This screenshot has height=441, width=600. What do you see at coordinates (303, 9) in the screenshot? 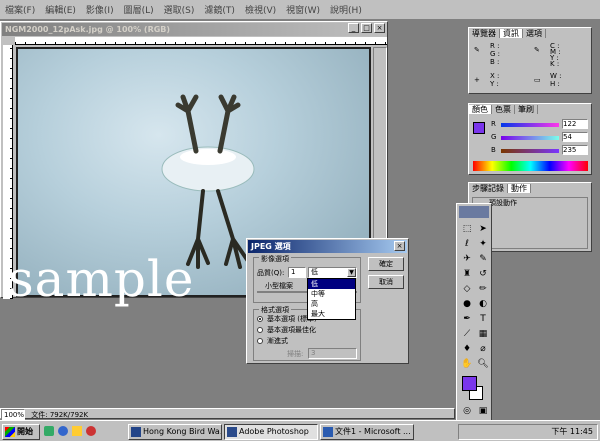
I see `menu-window: 視窗(W)` at bounding box center [303, 9].